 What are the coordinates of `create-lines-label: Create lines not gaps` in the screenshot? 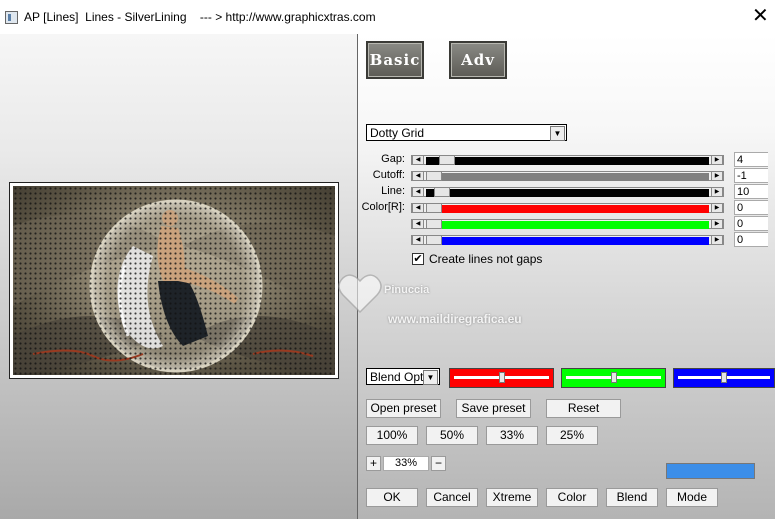 It's located at (486, 259).